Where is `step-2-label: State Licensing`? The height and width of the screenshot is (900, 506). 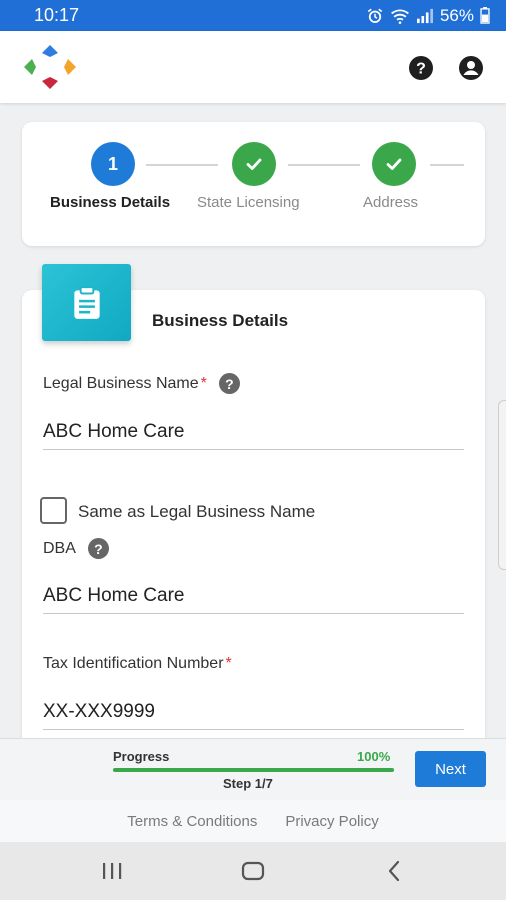
step-2-label: State Licensing is located at coordinates (248, 202).